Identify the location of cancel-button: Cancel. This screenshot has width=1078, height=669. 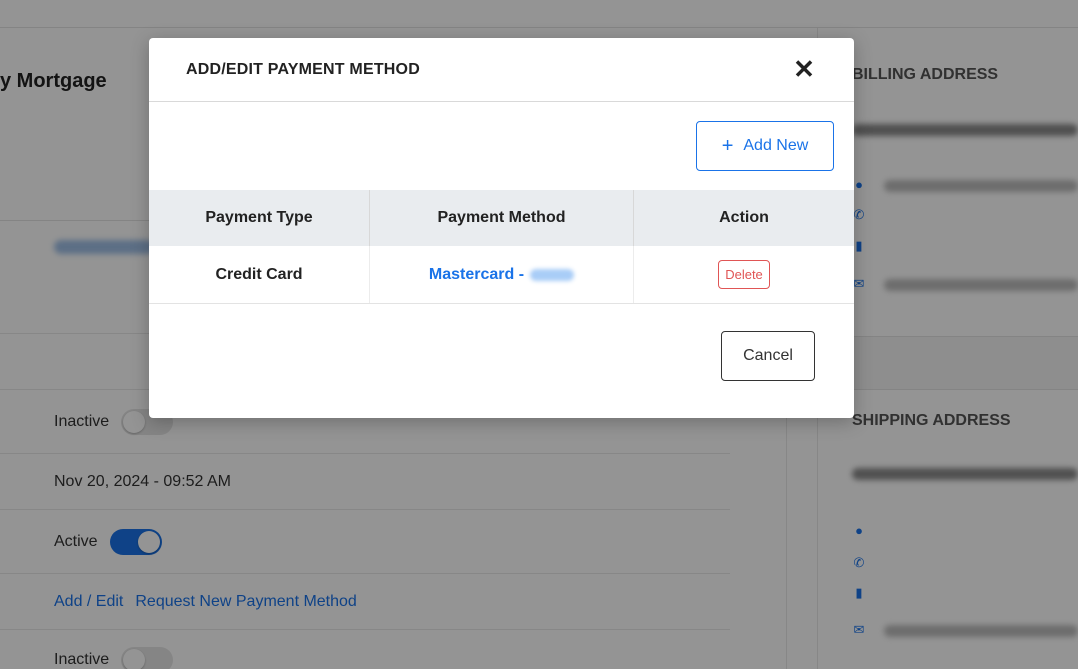
(768, 356).